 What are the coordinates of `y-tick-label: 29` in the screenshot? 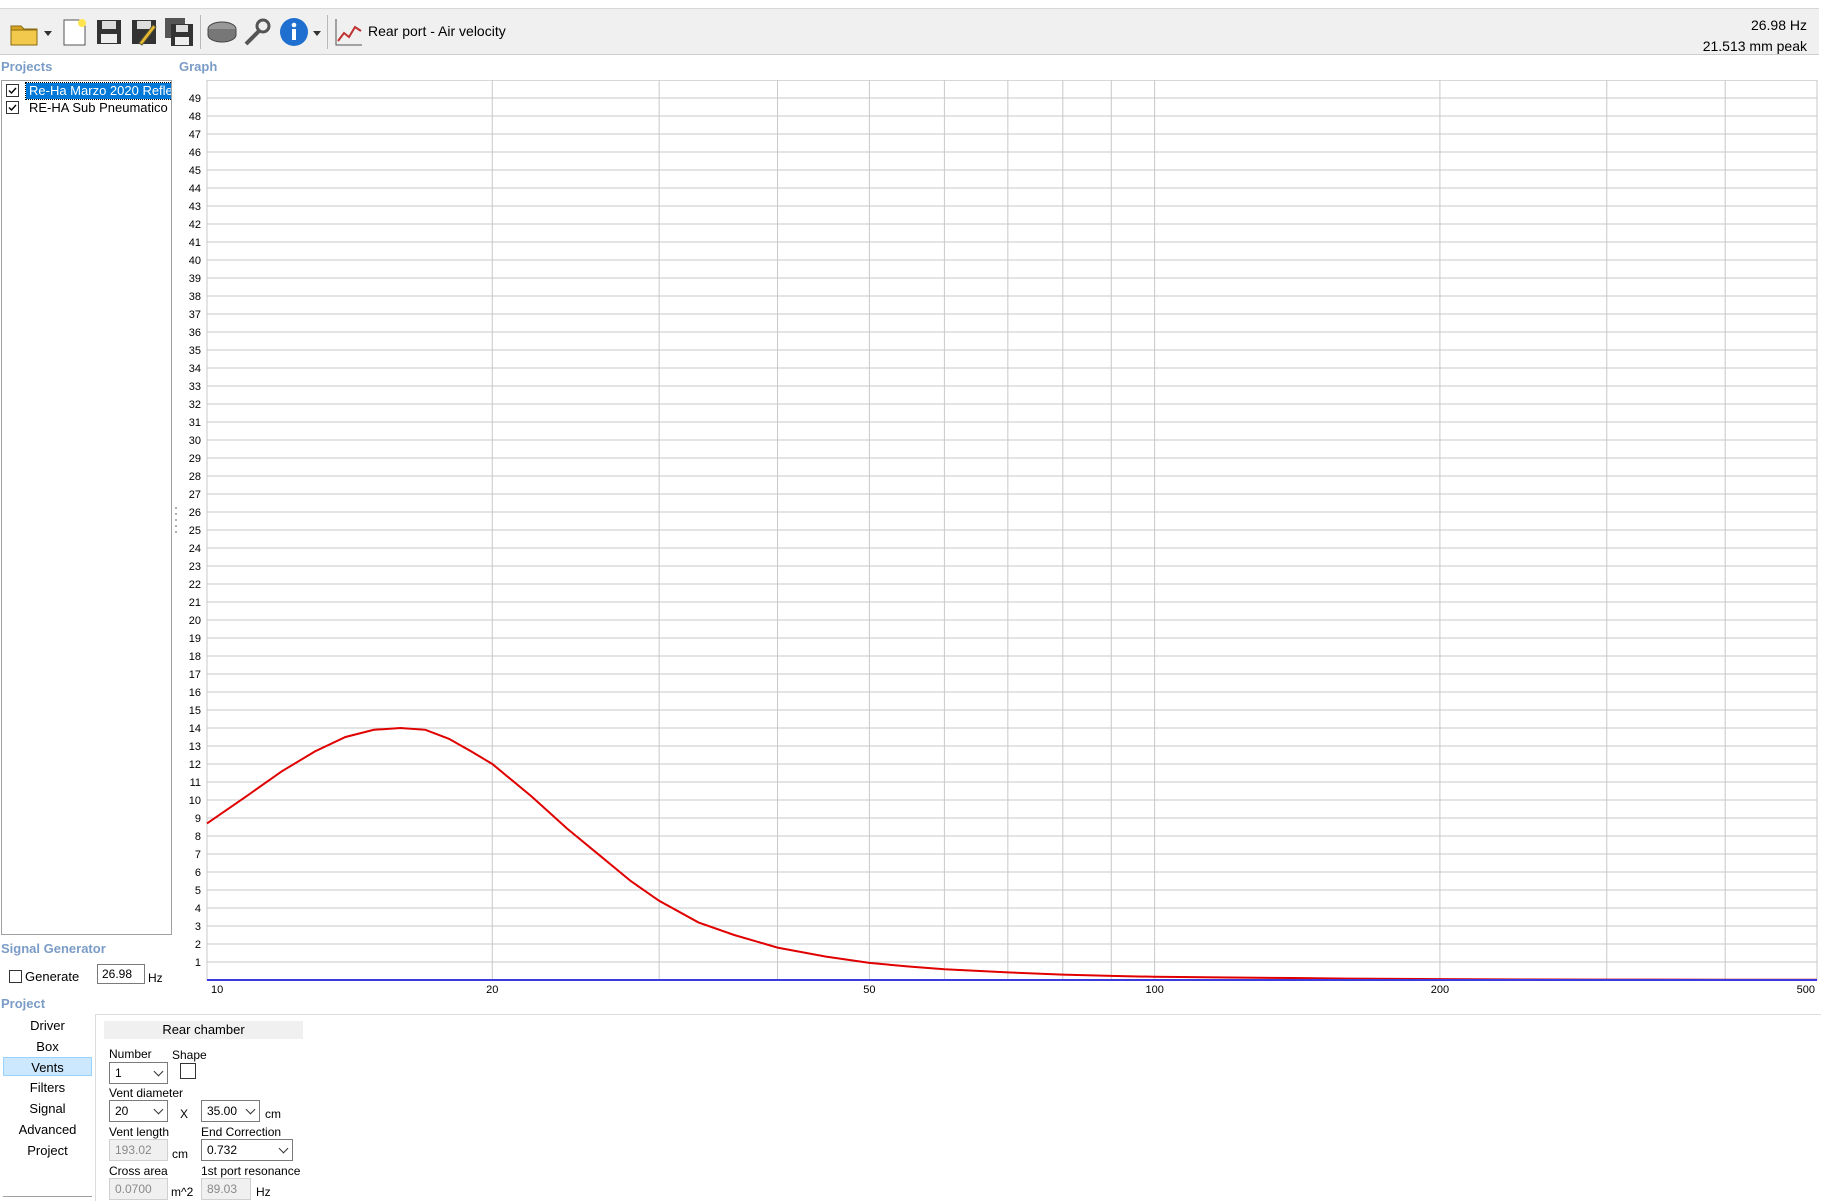 It's located at (195, 459).